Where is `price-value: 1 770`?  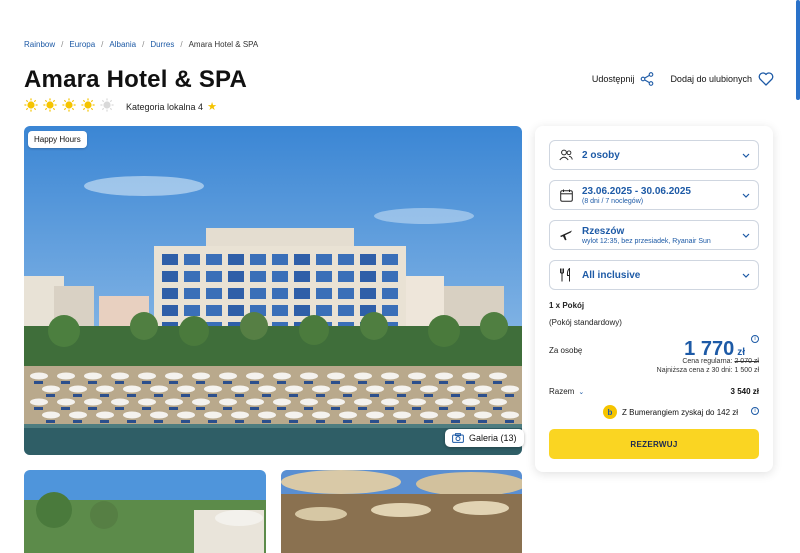 price-value: 1 770 is located at coordinates (709, 349).